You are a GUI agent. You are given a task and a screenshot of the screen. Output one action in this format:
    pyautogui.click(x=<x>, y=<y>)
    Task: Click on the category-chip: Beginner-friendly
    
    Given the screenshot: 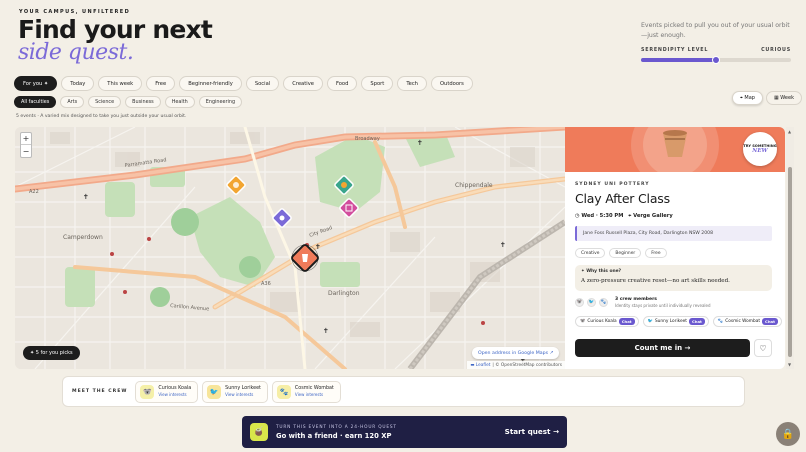 What is the action you would take?
    pyautogui.click(x=210, y=83)
    